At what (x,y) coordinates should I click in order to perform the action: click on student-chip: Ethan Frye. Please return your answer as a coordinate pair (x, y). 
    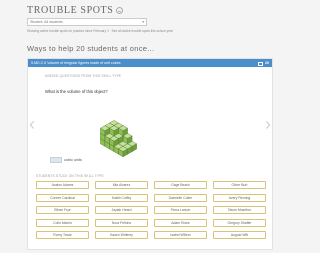
    Looking at the image, I should click on (62, 210).